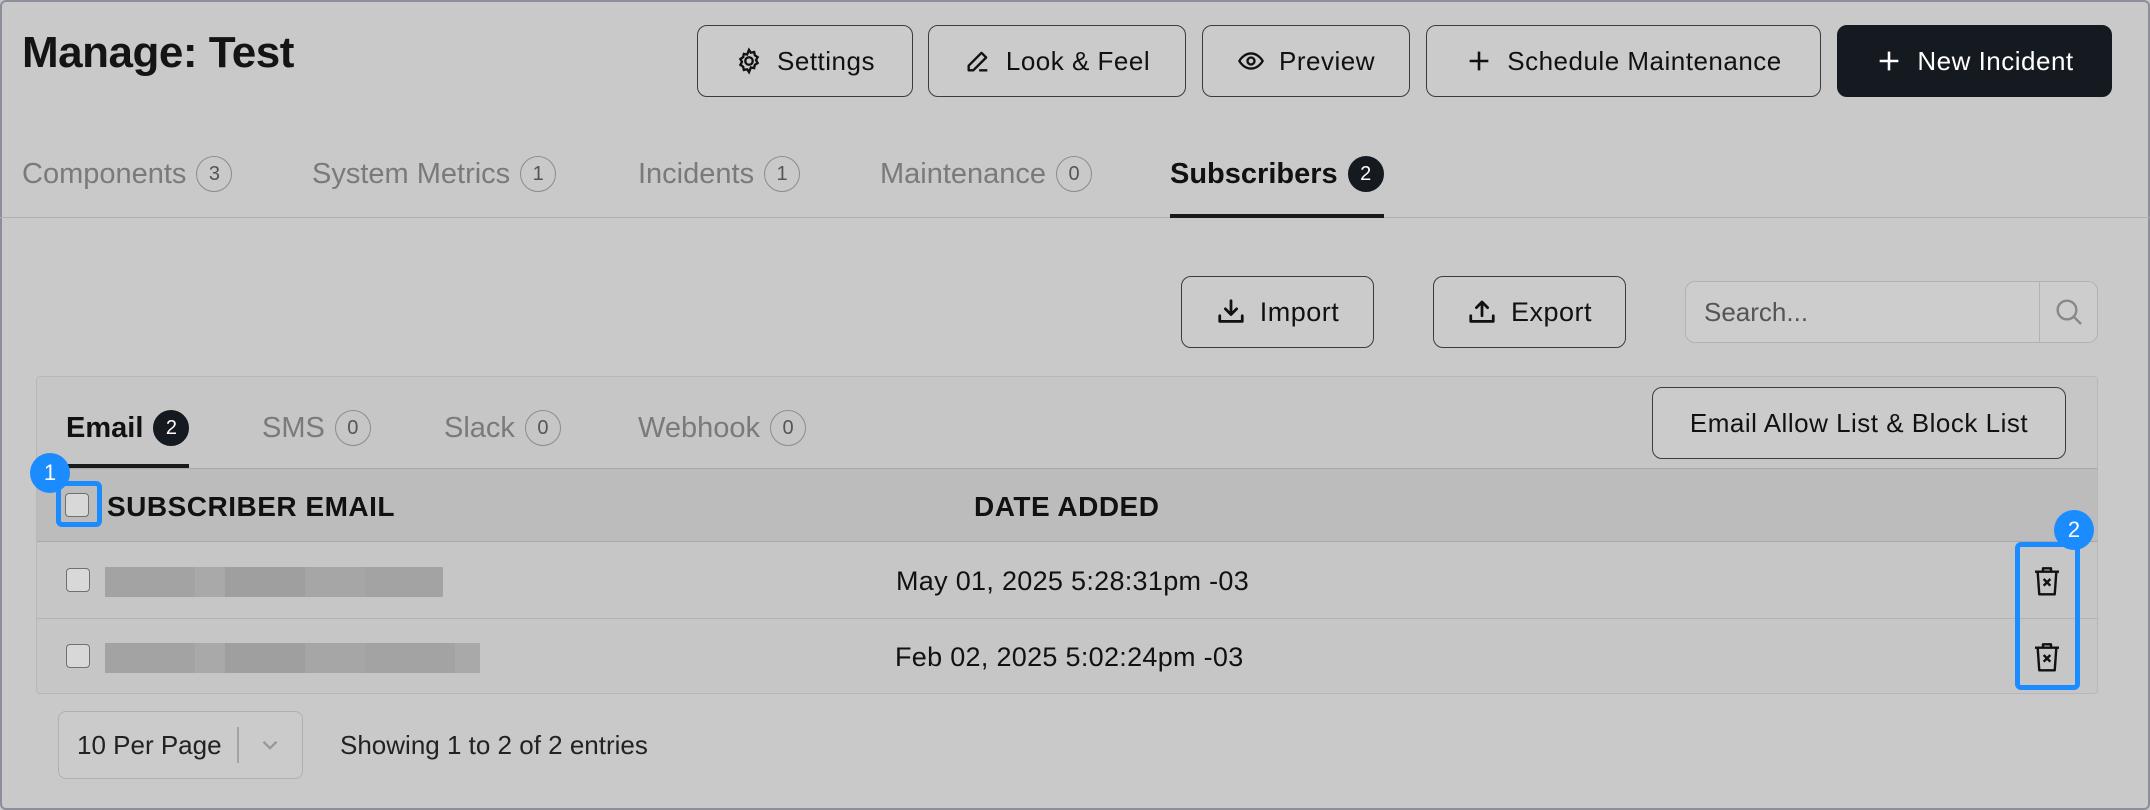 The height and width of the screenshot is (810, 2150). I want to click on chevron-down-icon, so click(270, 745).